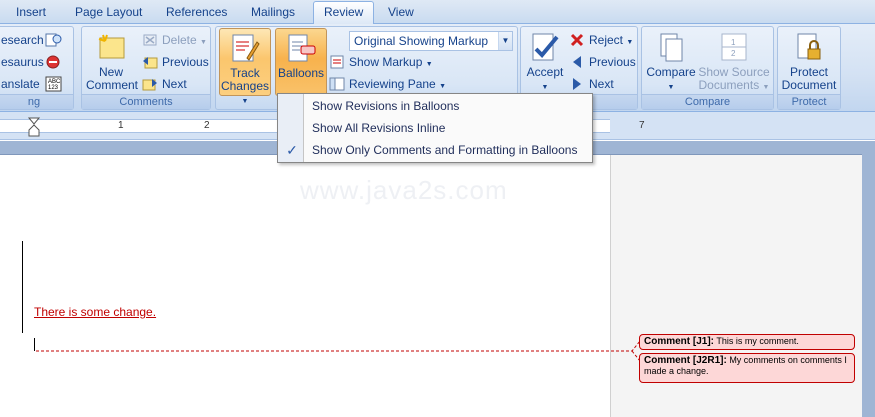 Image resolution: width=875 pixels, height=417 pixels. I want to click on svg-text: 123, so click(53, 88).